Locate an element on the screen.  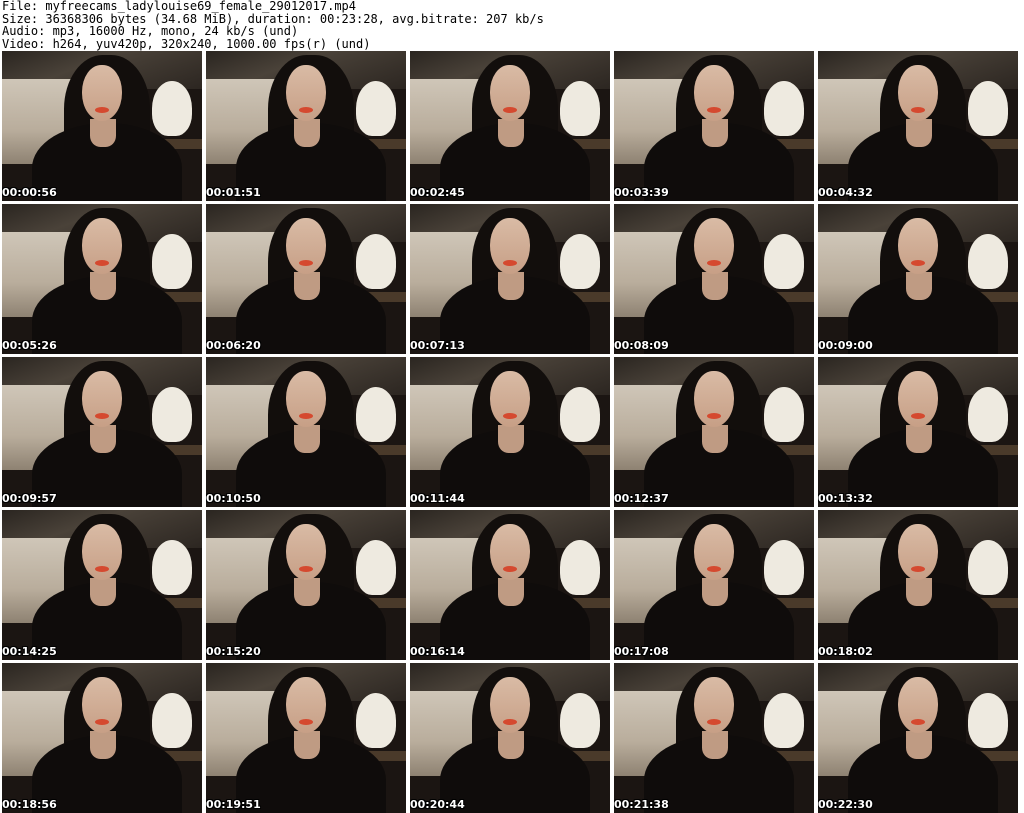
video-thumbnail: 00:13:32 is located at coordinates (918, 432).